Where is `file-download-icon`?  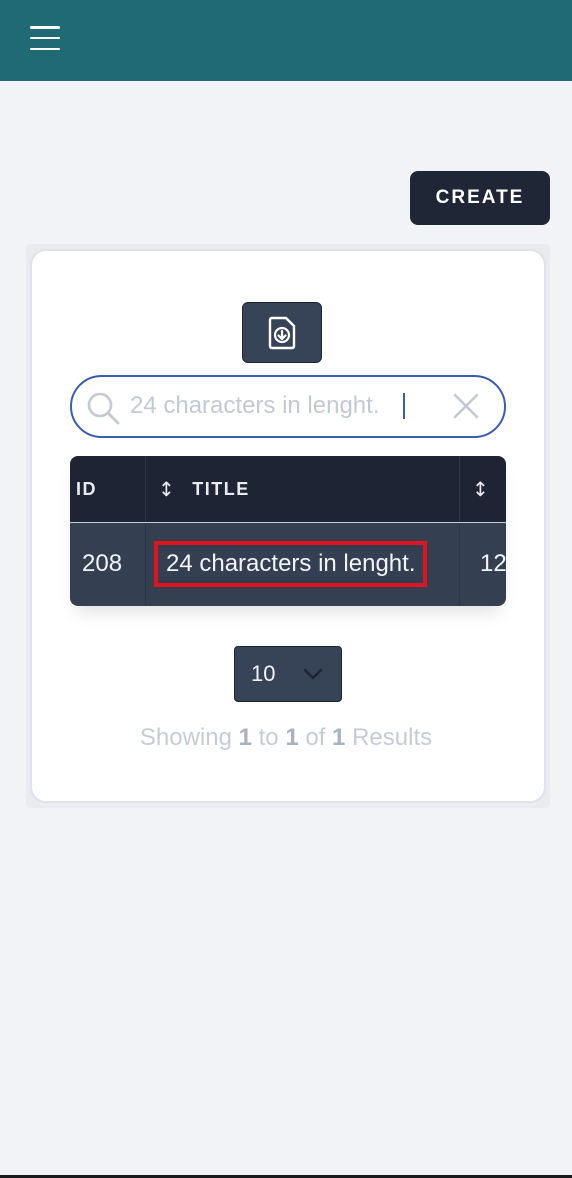 file-download-icon is located at coordinates (282, 332).